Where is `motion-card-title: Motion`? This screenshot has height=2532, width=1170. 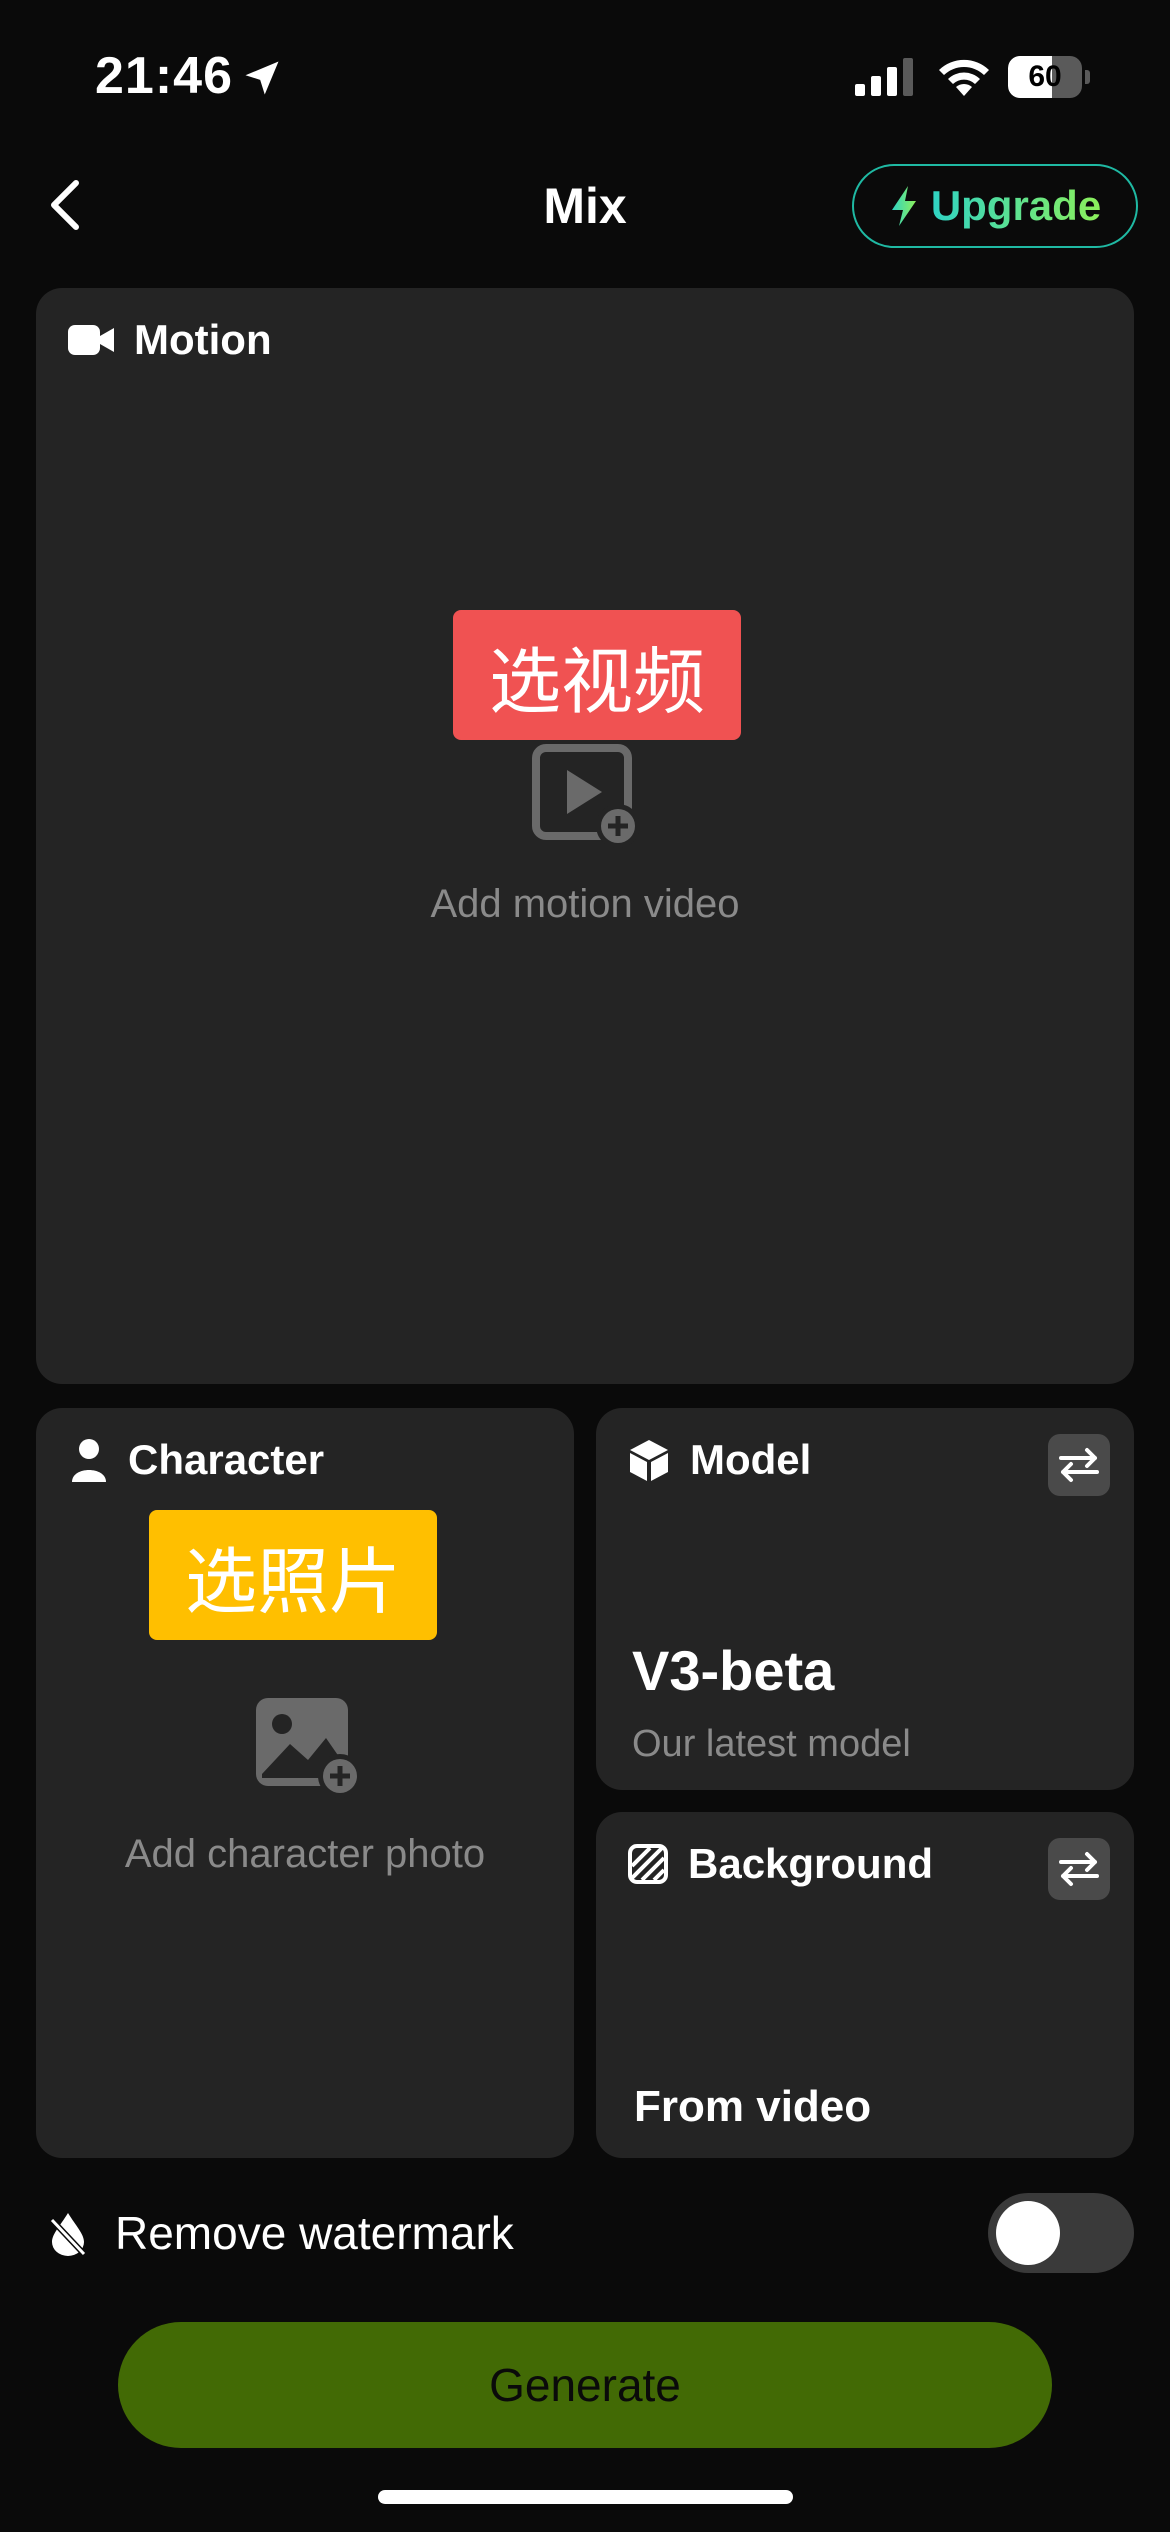
motion-card-title: Motion is located at coordinates (203, 339).